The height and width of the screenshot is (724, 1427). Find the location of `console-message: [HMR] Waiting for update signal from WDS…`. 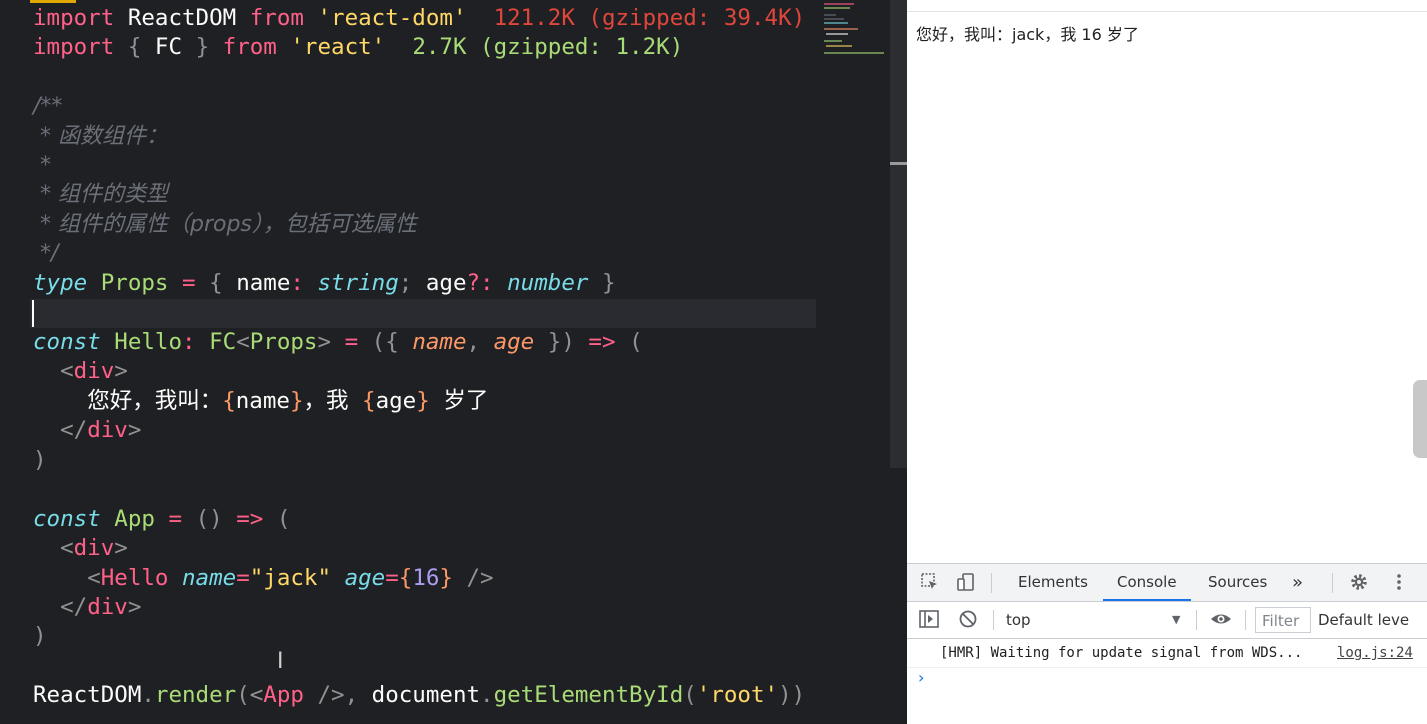

console-message: [HMR] Waiting for update signal from WDS… is located at coordinates (1167, 653).